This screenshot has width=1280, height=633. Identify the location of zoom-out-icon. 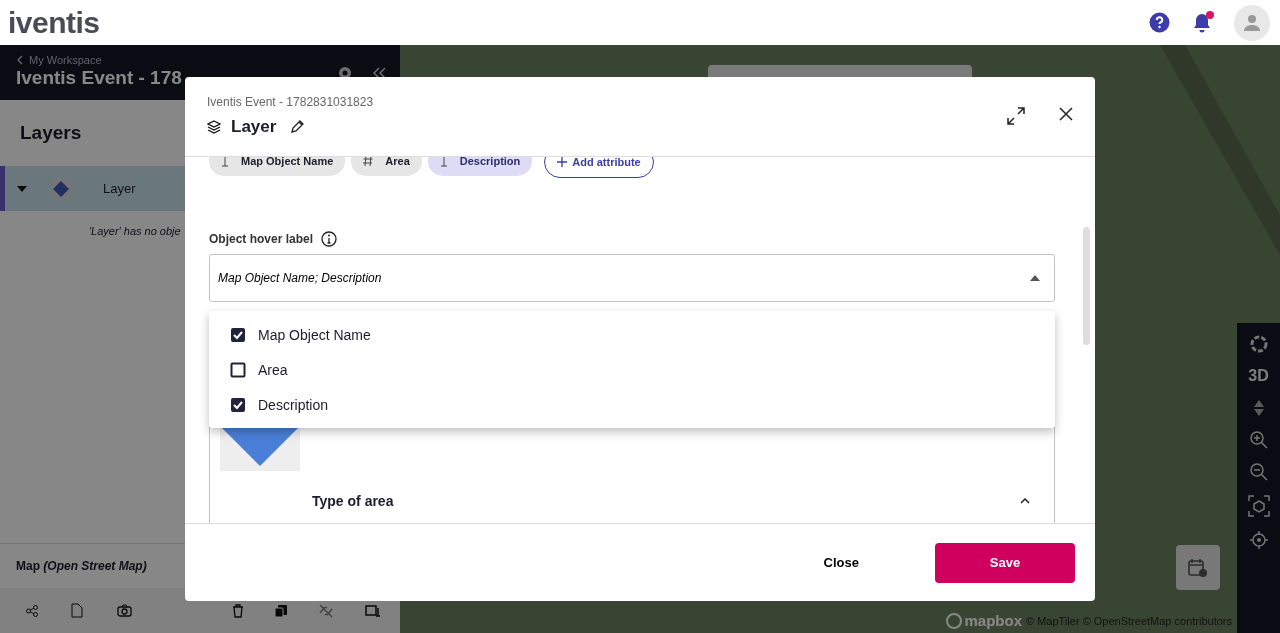
(1258, 472).